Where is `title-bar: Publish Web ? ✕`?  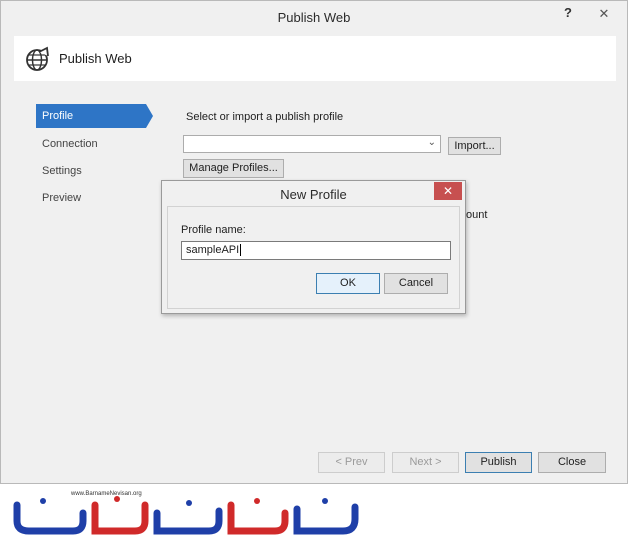
title-bar: Publish Web ? ✕ is located at coordinates (314, 17).